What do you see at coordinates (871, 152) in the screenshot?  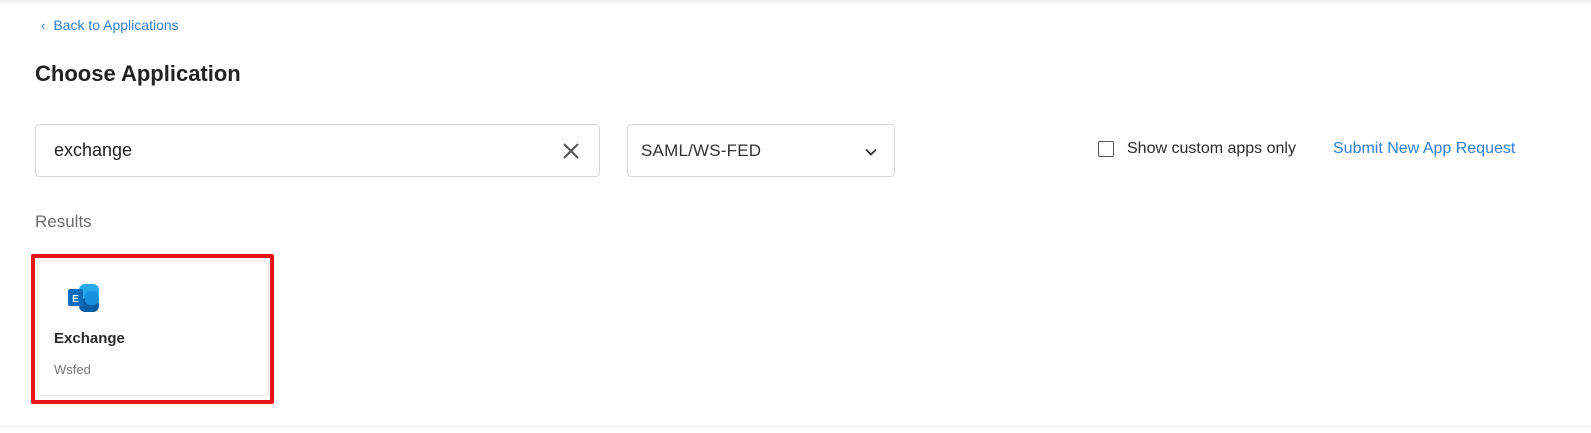 I see `chevron-down-icon` at bounding box center [871, 152].